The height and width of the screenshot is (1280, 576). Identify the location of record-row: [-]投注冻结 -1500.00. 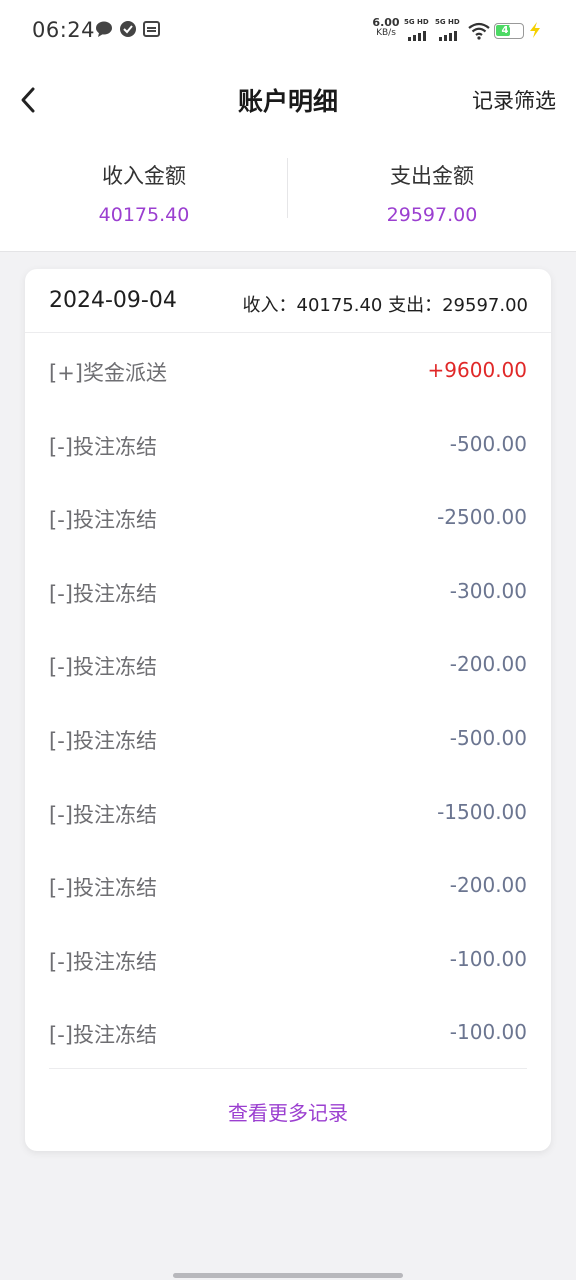
(288, 812).